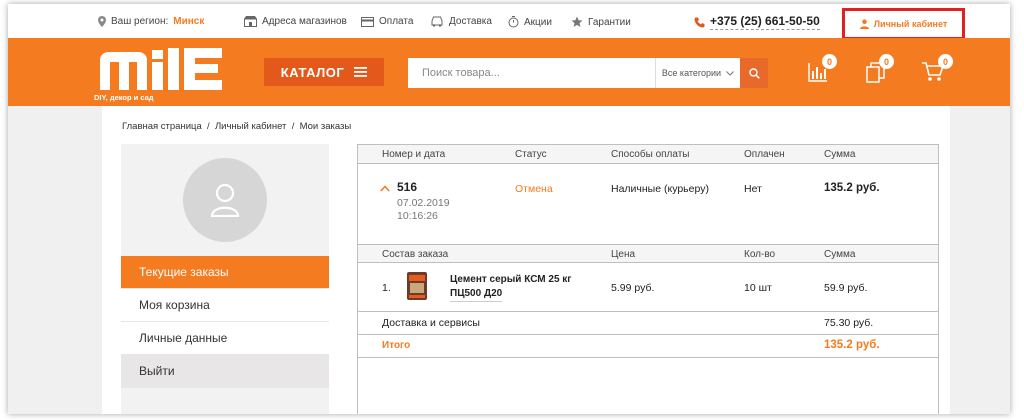  I want to click on credit-card-icon, so click(367, 21).